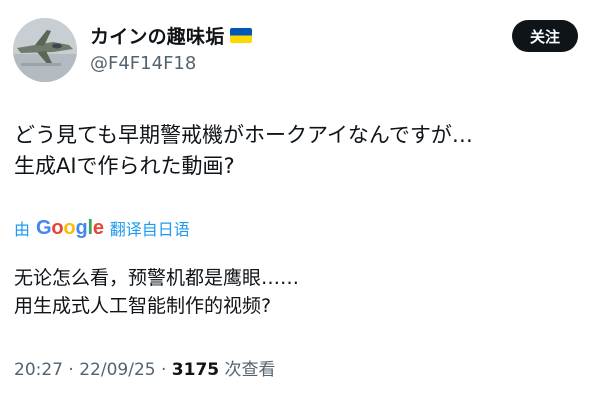 This screenshot has width=600, height=400. I want to click on translated-text: 无论怎么看，预警机都是鹰眼…… 用生成式人工智能制作的视频?, so click(299, 292).